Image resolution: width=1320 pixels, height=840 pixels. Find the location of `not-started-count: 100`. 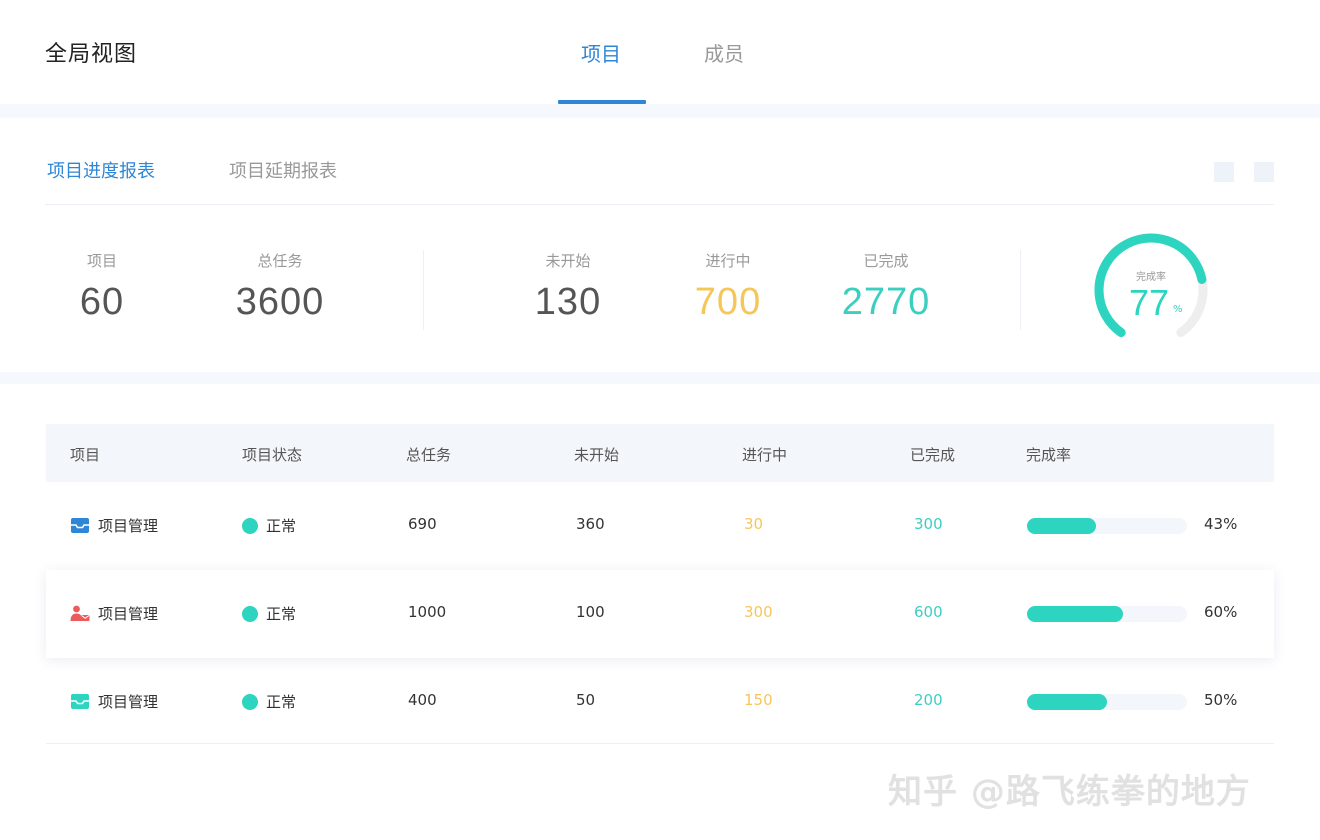

not-started-count: 100 is located at coordinates (590, 612).